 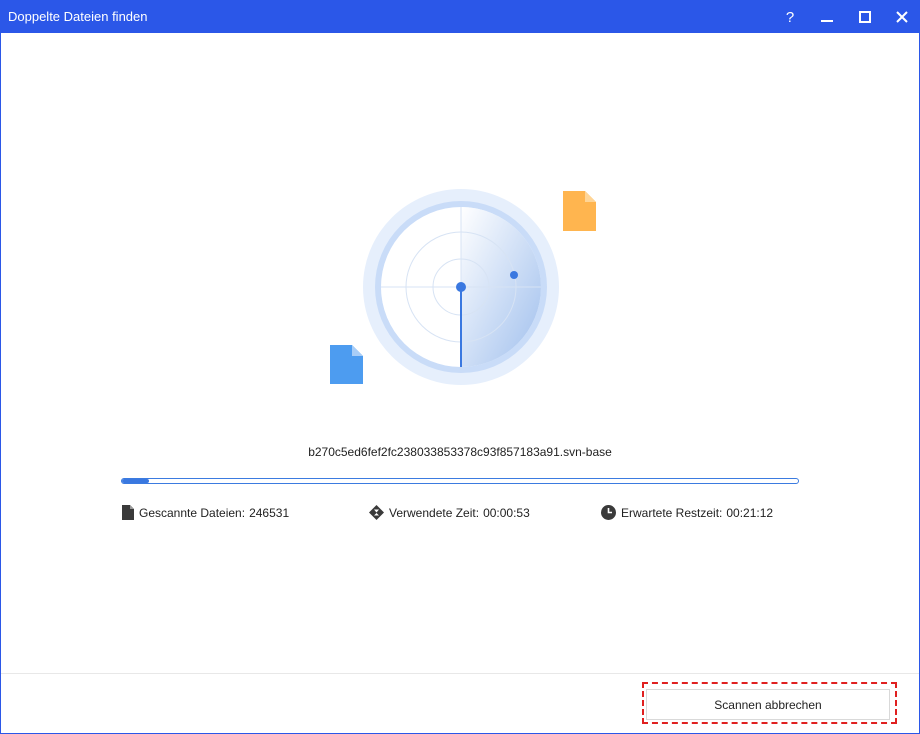 I want to click on maximize-button, so click(x=865, y=17).